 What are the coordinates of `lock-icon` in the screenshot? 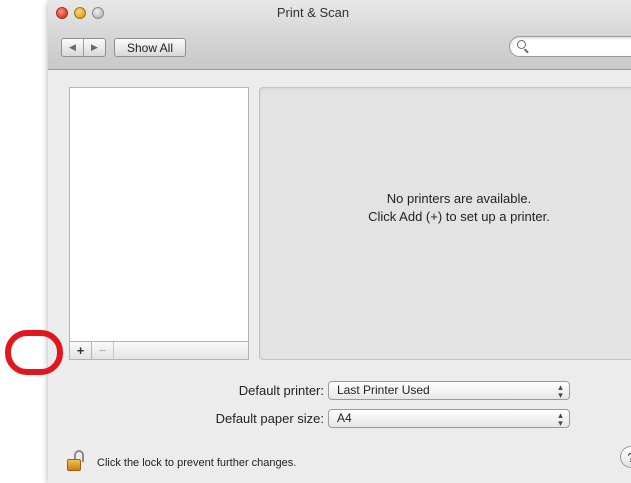 It's located at (76, 461).